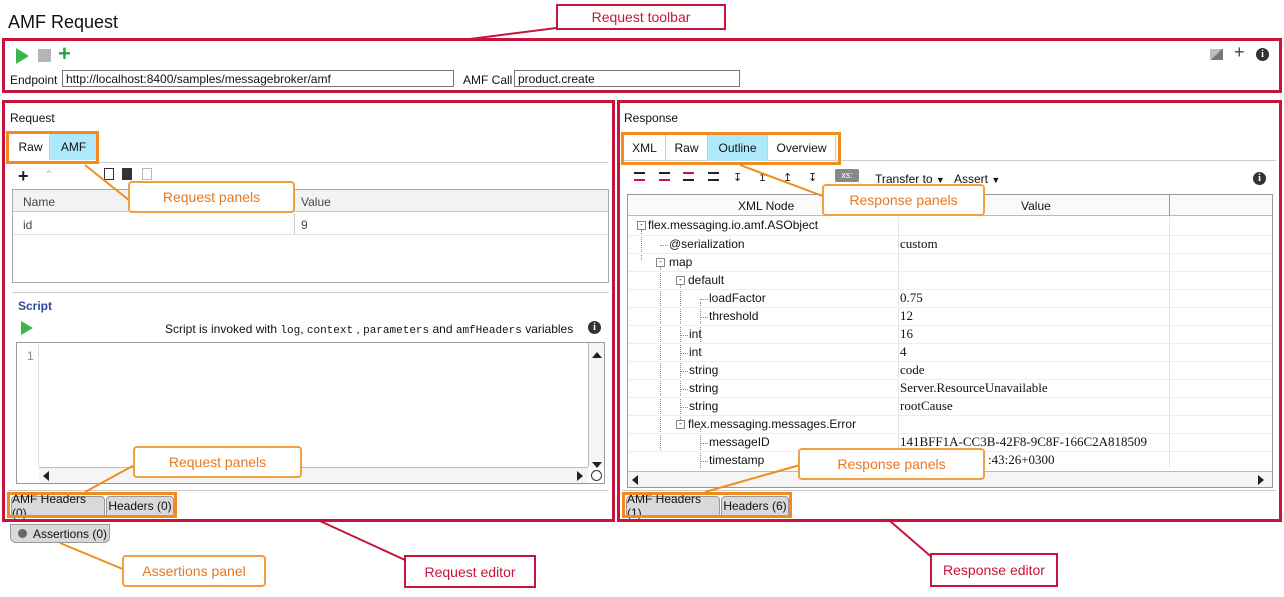  I want to click on assertions-tab: Assertions (0), so click(60, 533).